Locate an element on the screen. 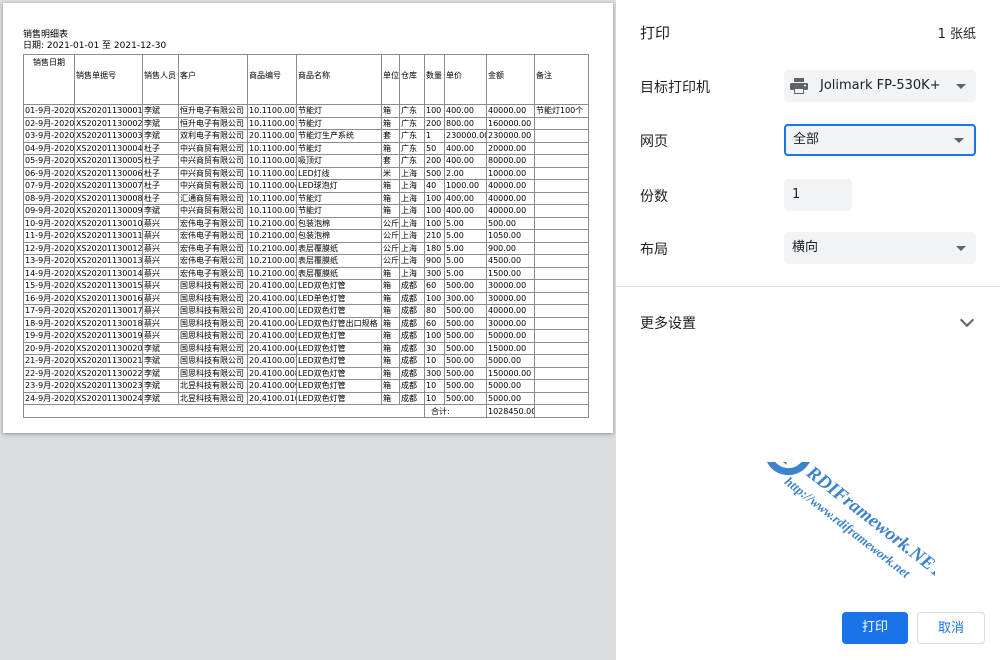 This screenshot has width=1000, height=660. table-cell: 40 is located at coordinates (434, 186).